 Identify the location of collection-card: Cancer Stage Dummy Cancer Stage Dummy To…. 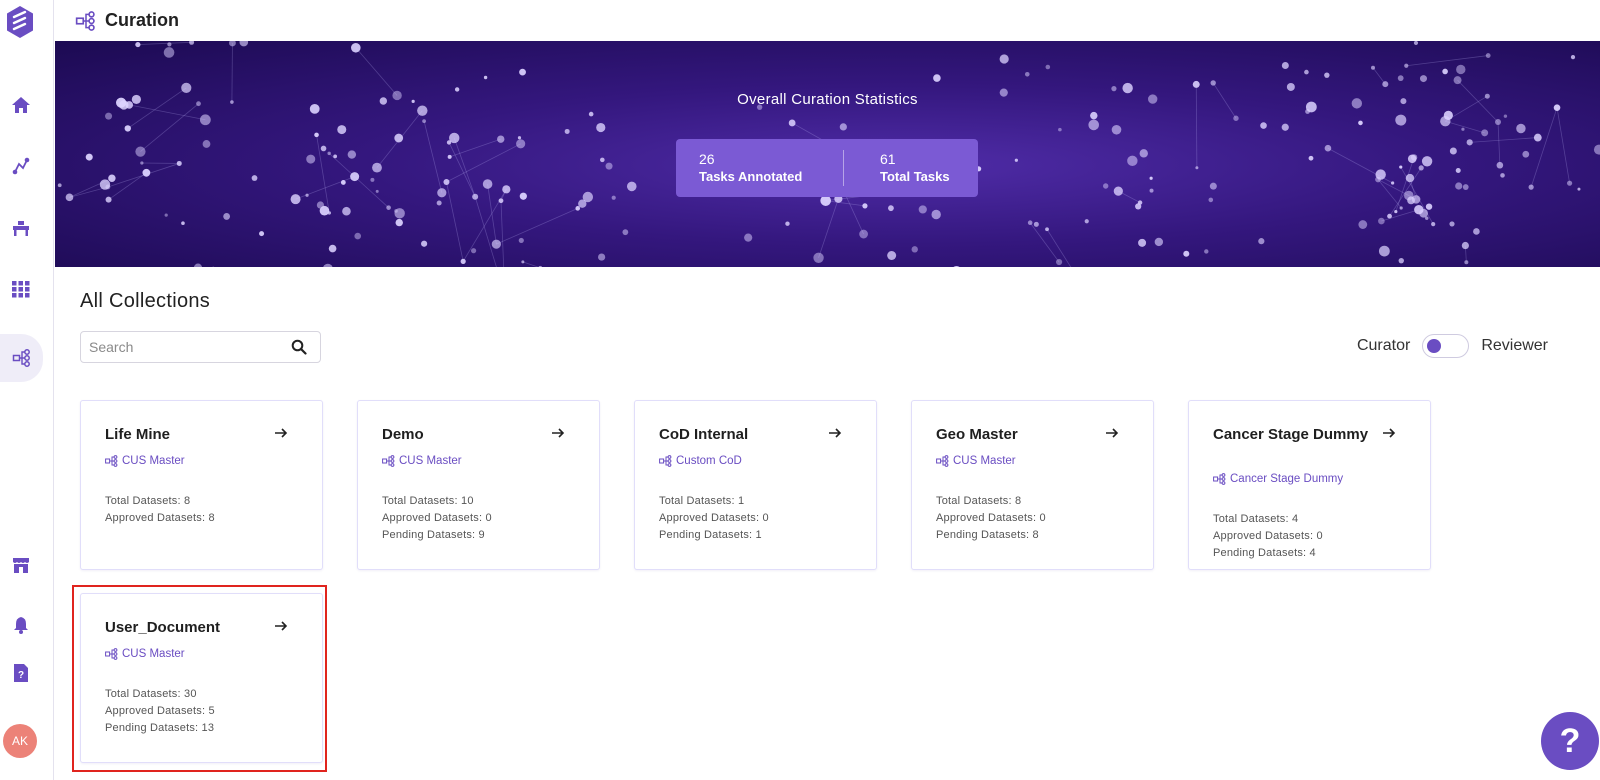
(1309, 485).